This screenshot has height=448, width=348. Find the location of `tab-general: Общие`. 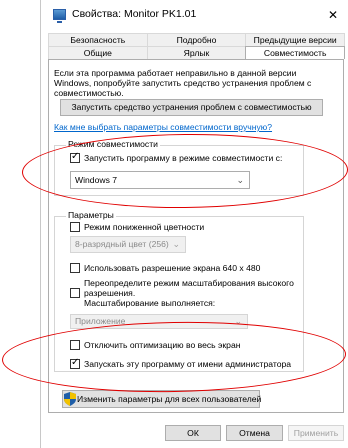

tab-general: Общие is located at coordinates (98, 52).